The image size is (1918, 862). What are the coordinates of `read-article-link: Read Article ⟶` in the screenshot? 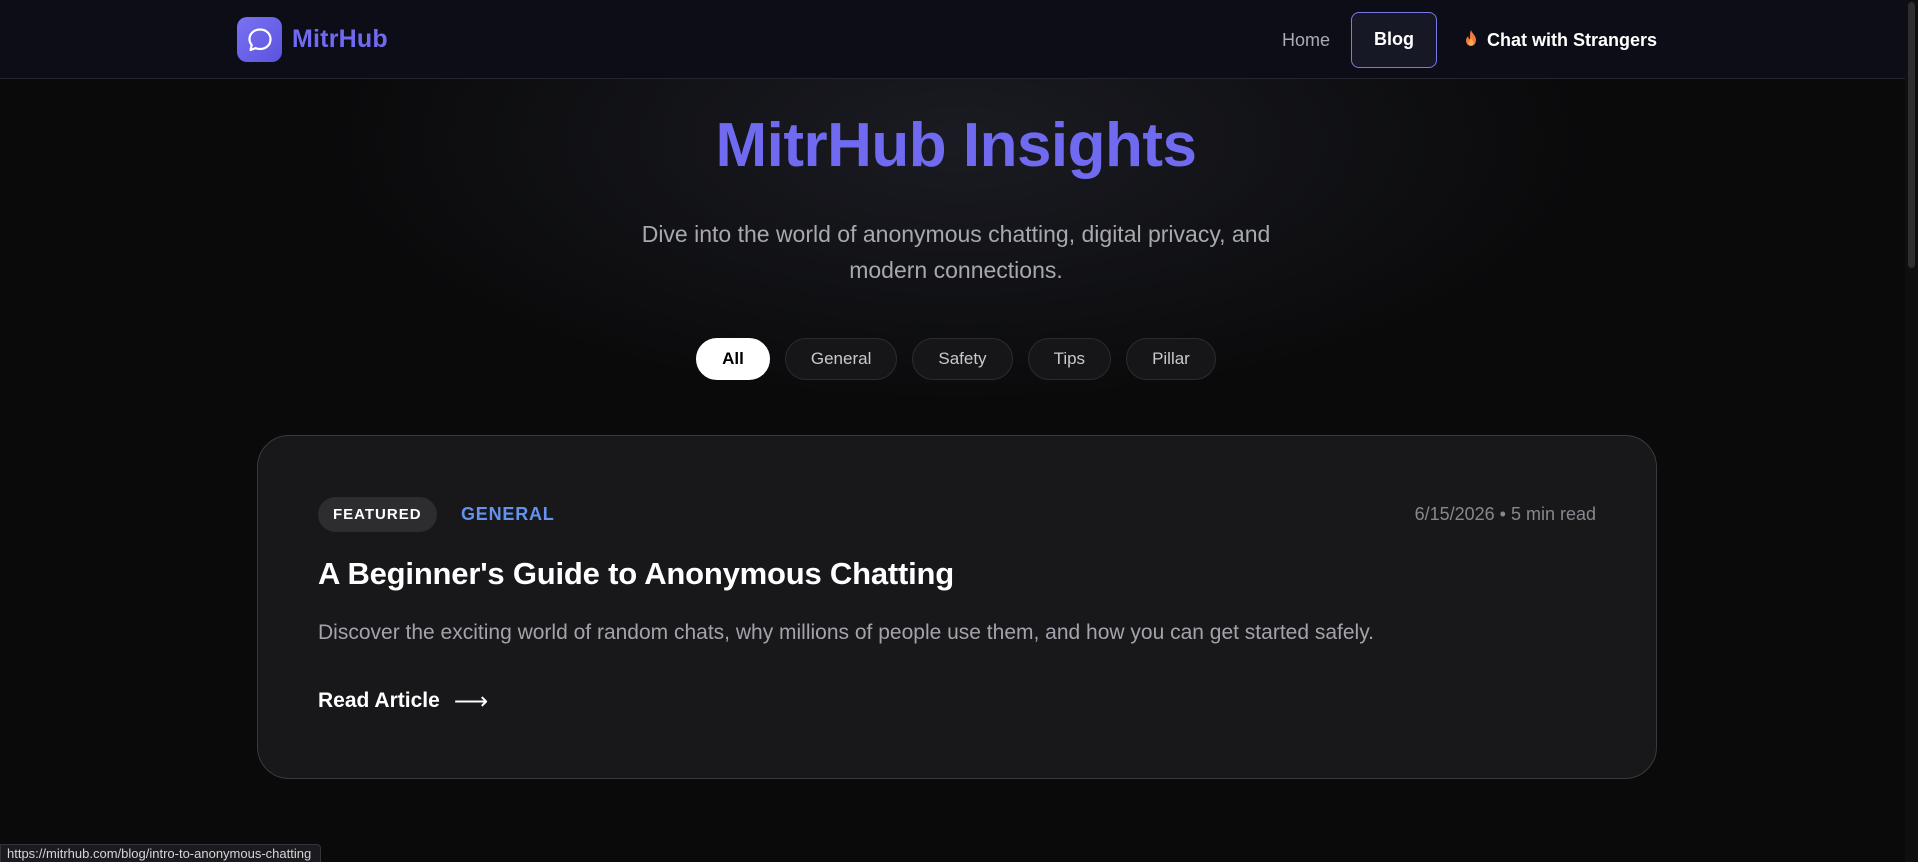 It's located at (403, 701).